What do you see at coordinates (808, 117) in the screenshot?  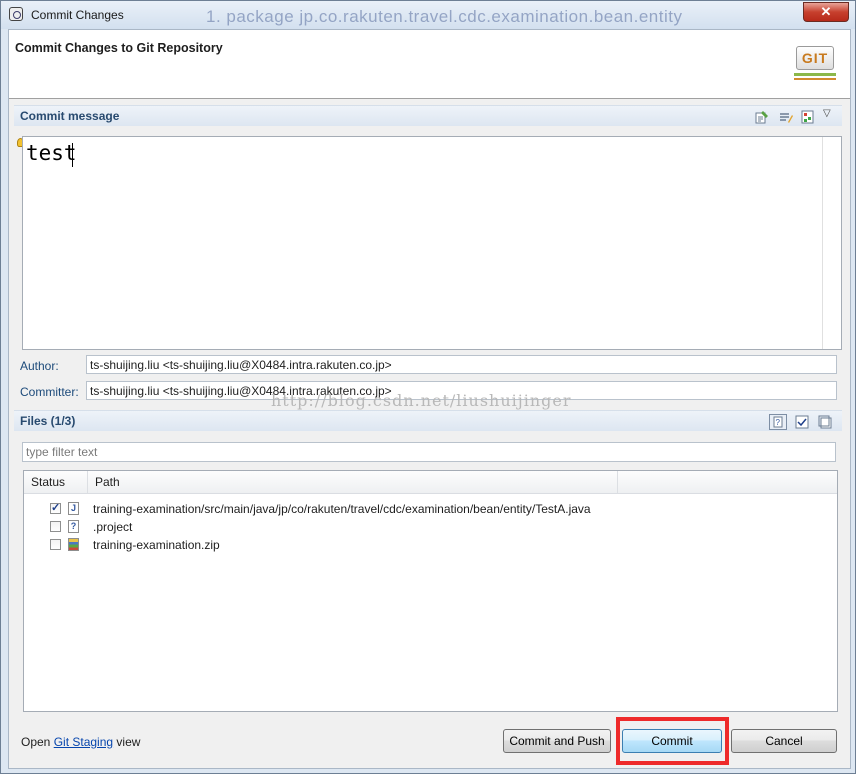 I see `add-change-id-icon` at bounding box center [808, 117].